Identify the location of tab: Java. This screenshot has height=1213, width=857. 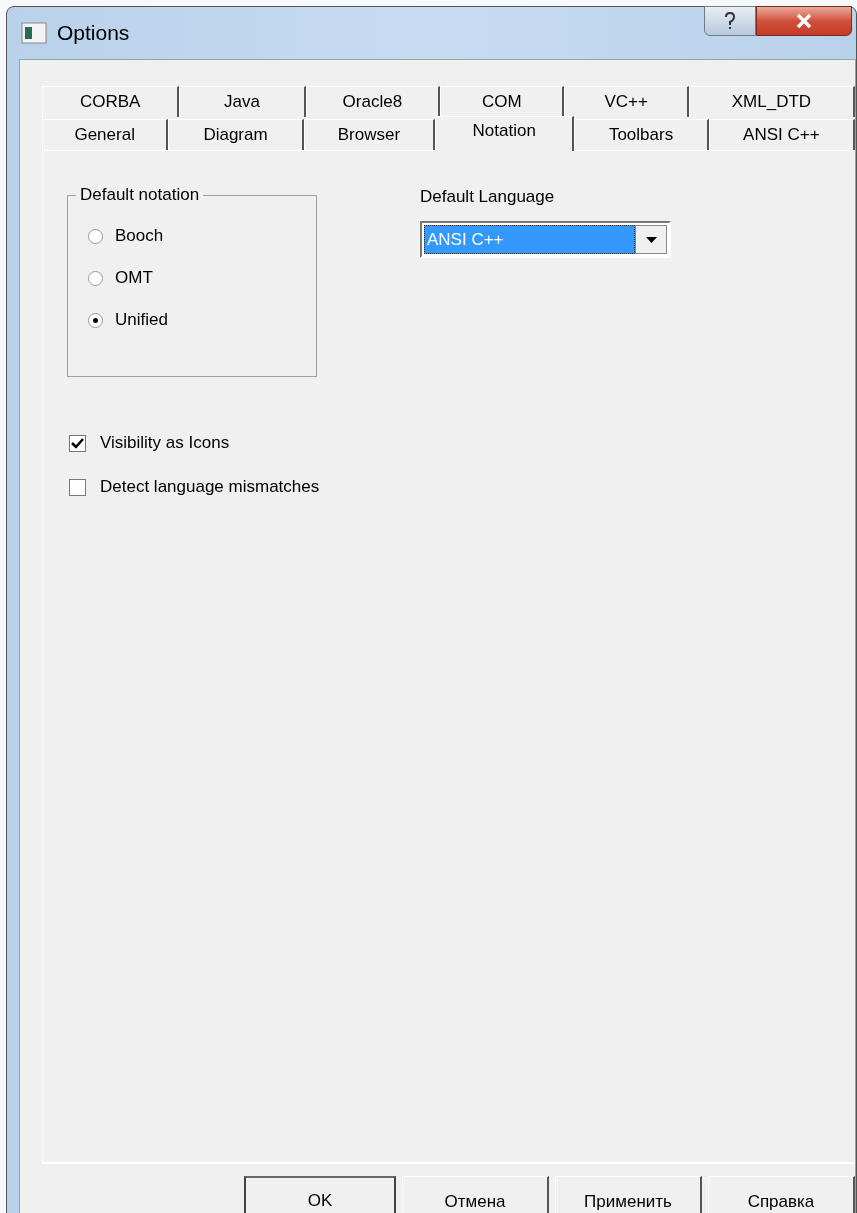
(242, 101).